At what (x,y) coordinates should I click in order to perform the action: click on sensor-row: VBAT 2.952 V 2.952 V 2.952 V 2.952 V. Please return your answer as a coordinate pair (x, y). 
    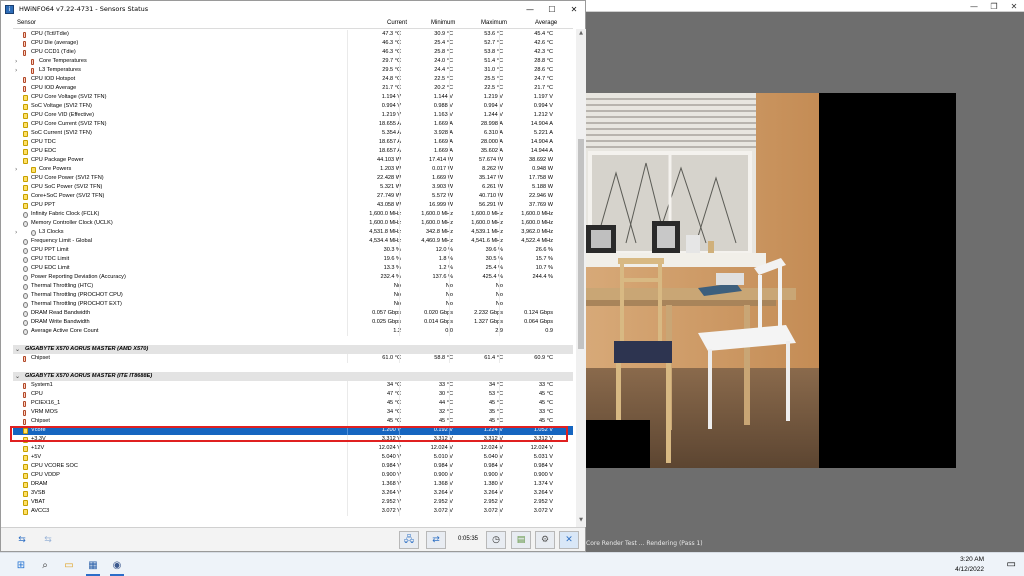
    Looking at the image, I should click on (293, 502).